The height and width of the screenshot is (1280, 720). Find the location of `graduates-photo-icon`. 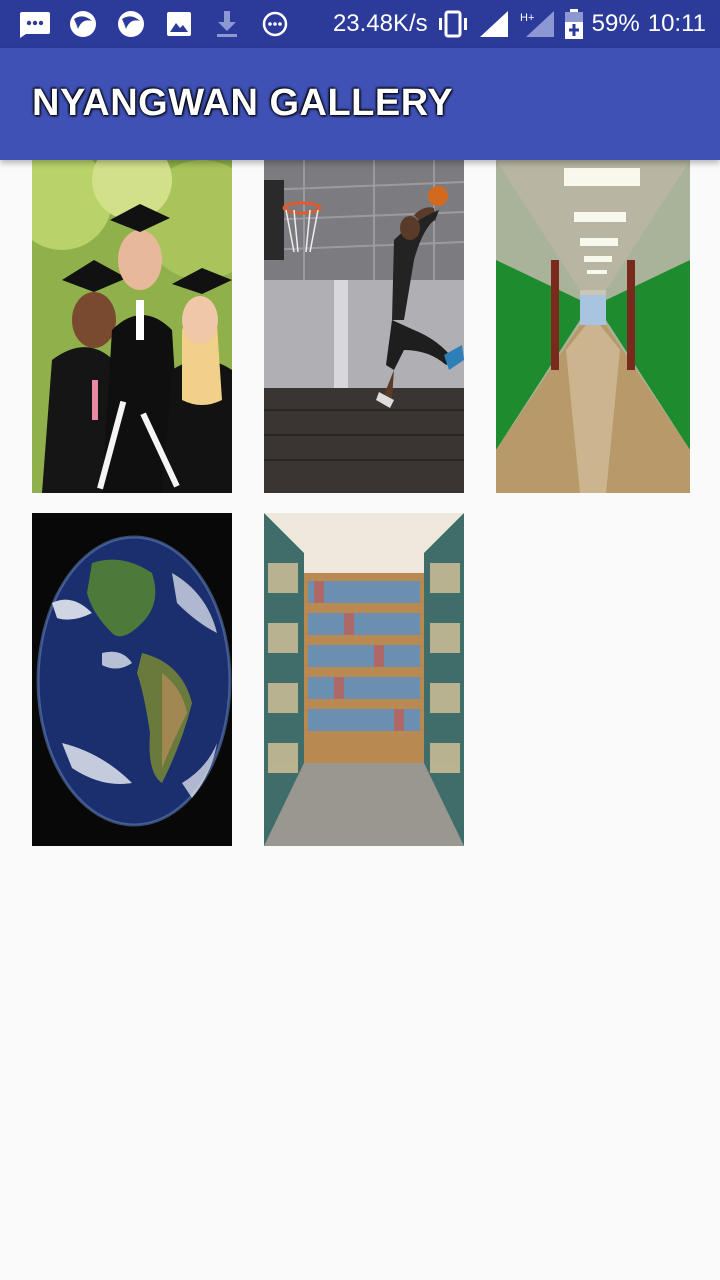

graduates-photo-icon is located at coordinates (132, 326).